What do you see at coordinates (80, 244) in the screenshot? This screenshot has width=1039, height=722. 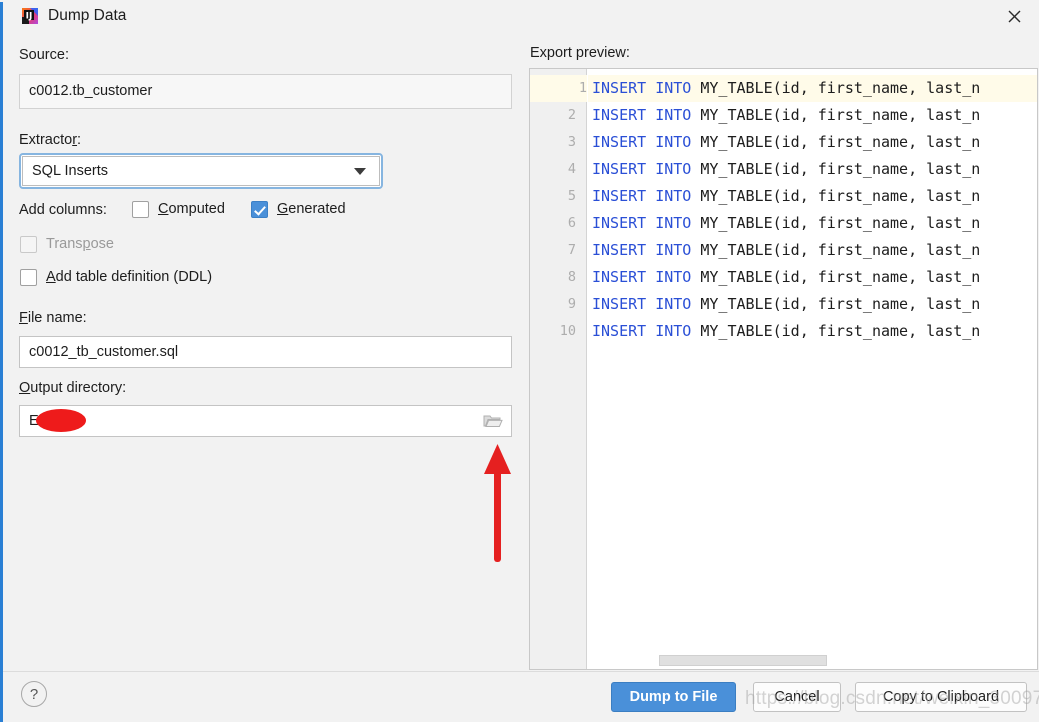 I see `checkbox-transpose-label: Transpose` at bounding box center [80, 244].